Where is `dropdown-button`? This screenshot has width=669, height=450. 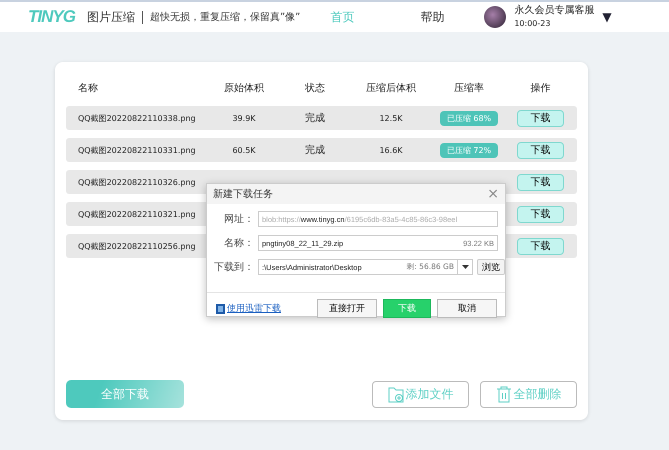 dropdown-button is located at coordinates (465, 267).